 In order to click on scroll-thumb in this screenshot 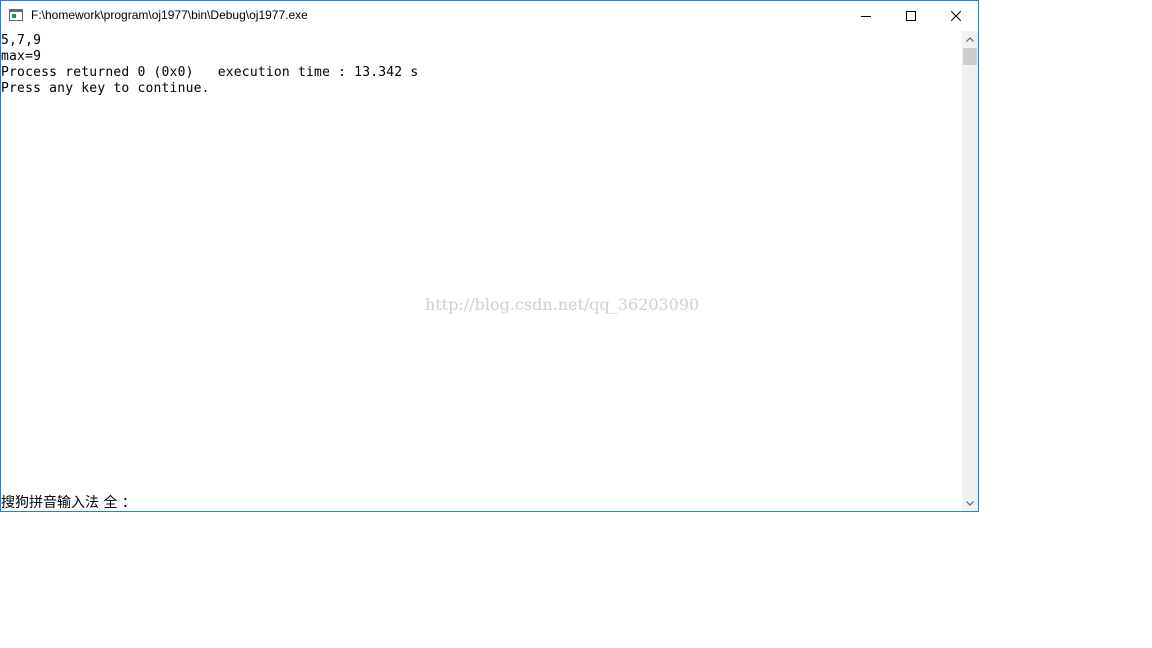, I will do `click(970, 56)`.